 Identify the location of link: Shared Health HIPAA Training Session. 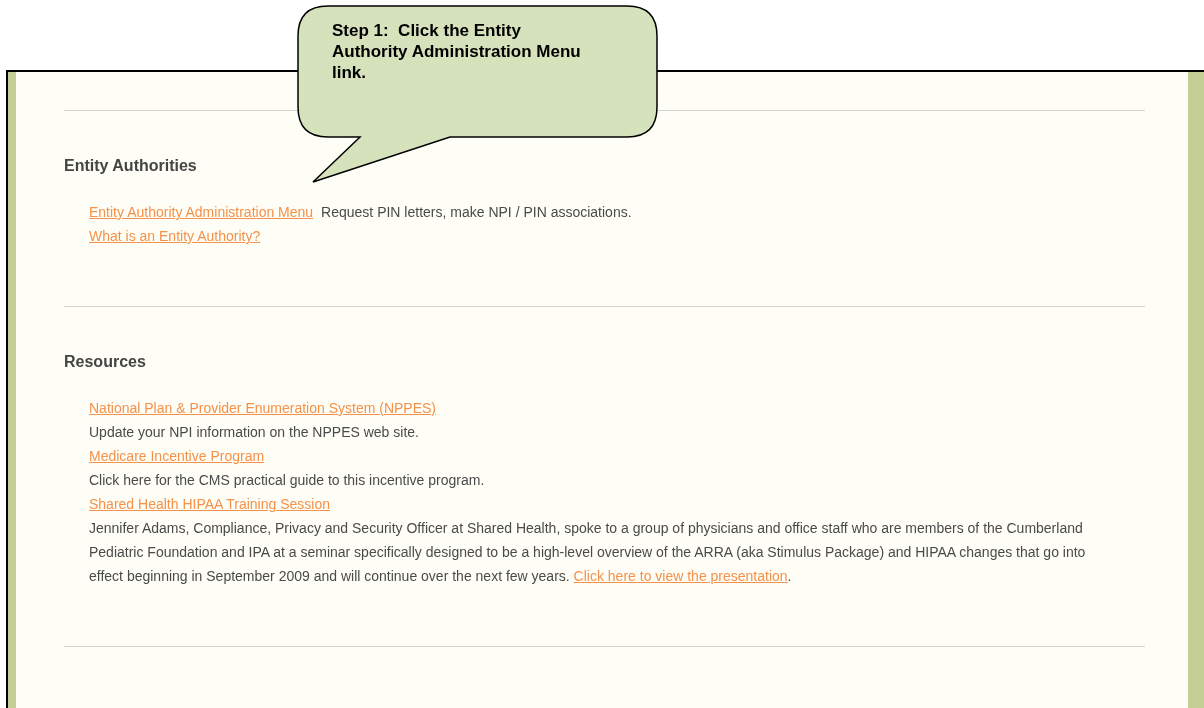
(209, 504).